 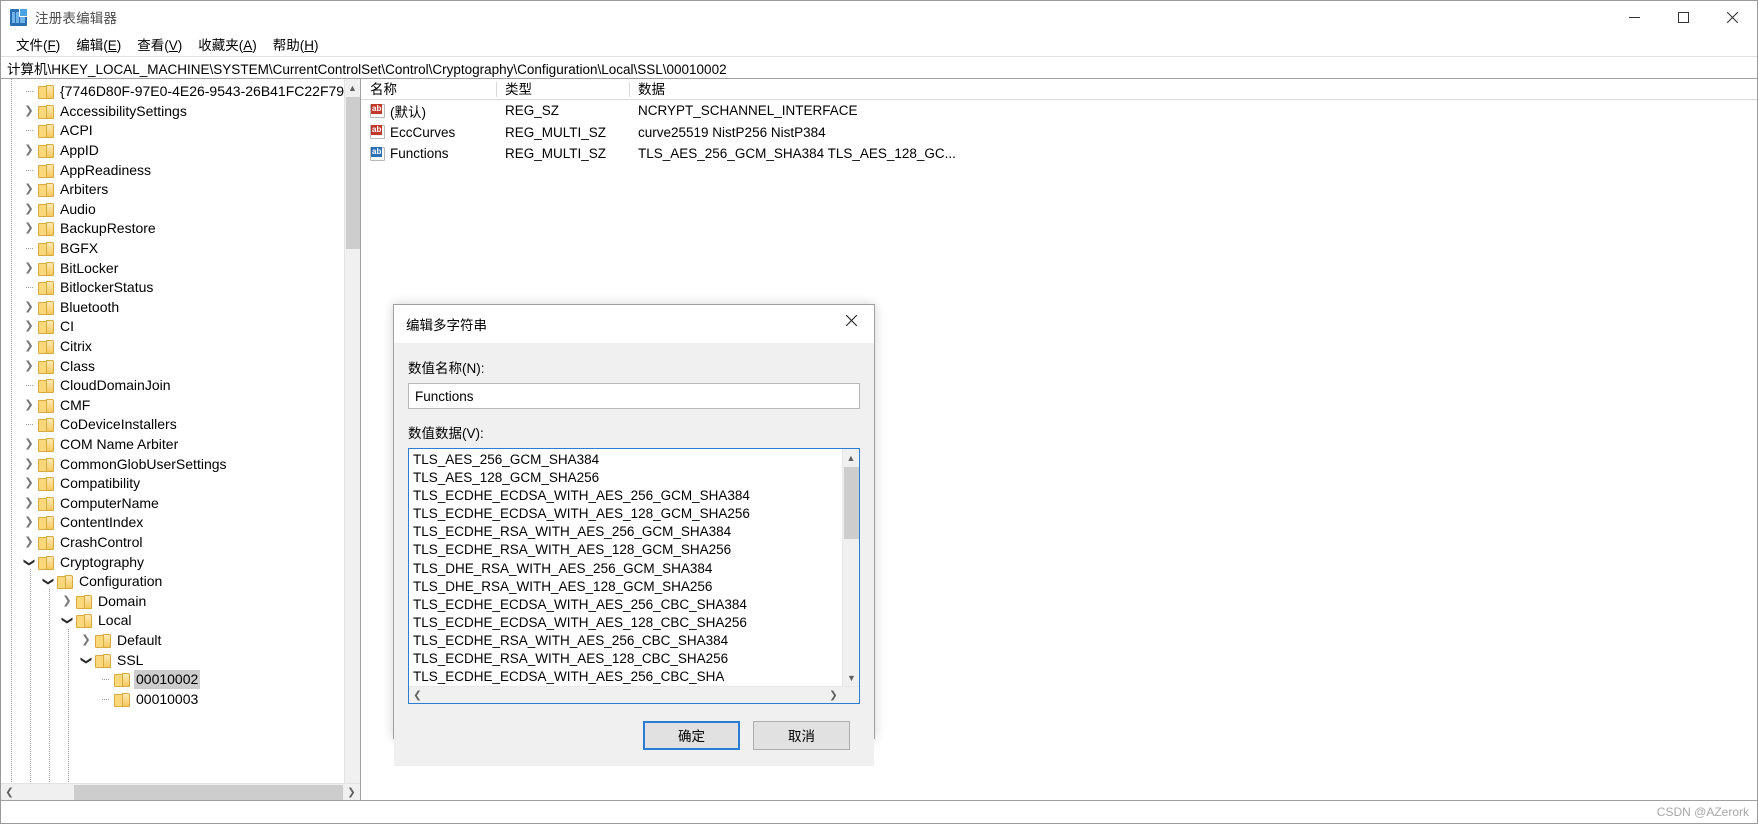 I want to click on close-icon, so click(x=1732, y=17).